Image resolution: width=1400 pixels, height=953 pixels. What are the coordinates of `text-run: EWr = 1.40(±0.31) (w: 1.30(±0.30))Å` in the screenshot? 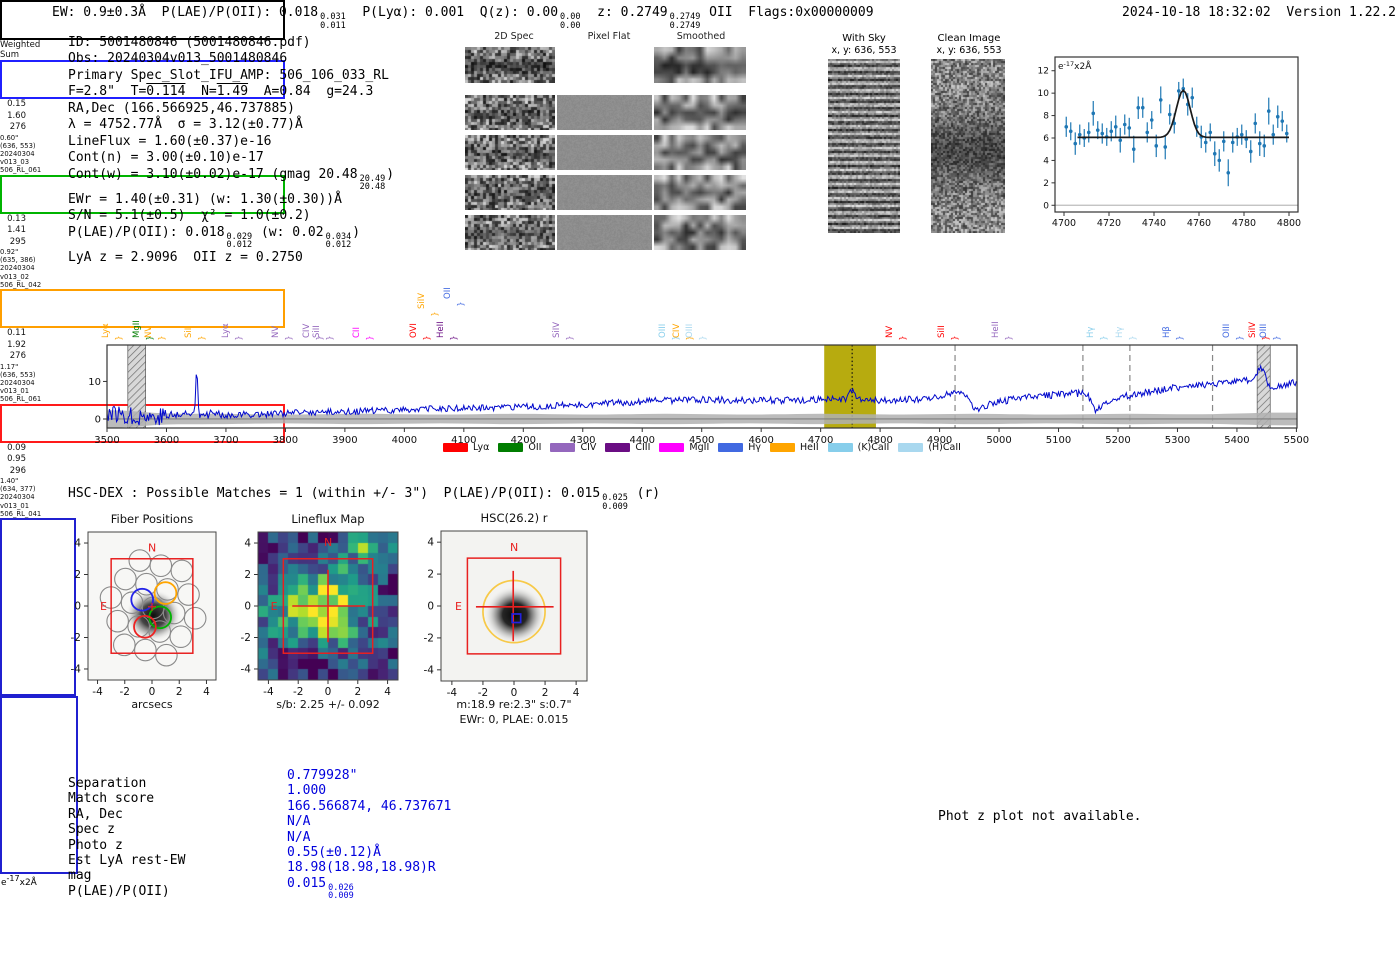 It's located at (205, 199).